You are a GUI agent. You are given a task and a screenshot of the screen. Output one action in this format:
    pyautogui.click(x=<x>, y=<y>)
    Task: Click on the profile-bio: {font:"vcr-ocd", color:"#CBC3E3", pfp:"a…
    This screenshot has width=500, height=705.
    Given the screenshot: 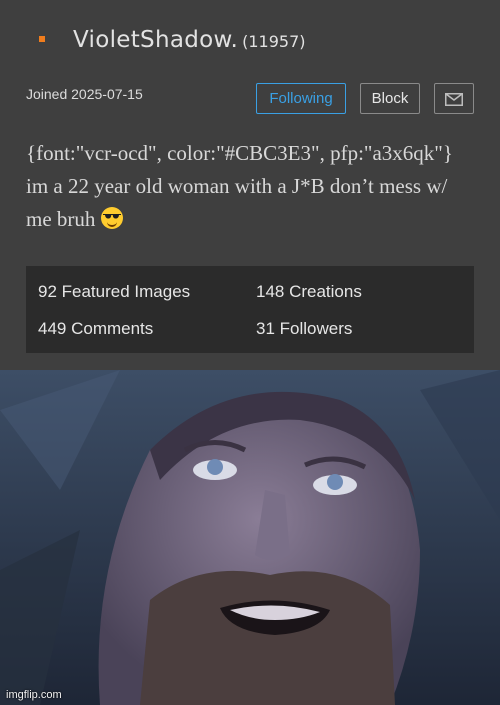 What is the action you would take?
    pyautogui.click(x=246, y=186)
    